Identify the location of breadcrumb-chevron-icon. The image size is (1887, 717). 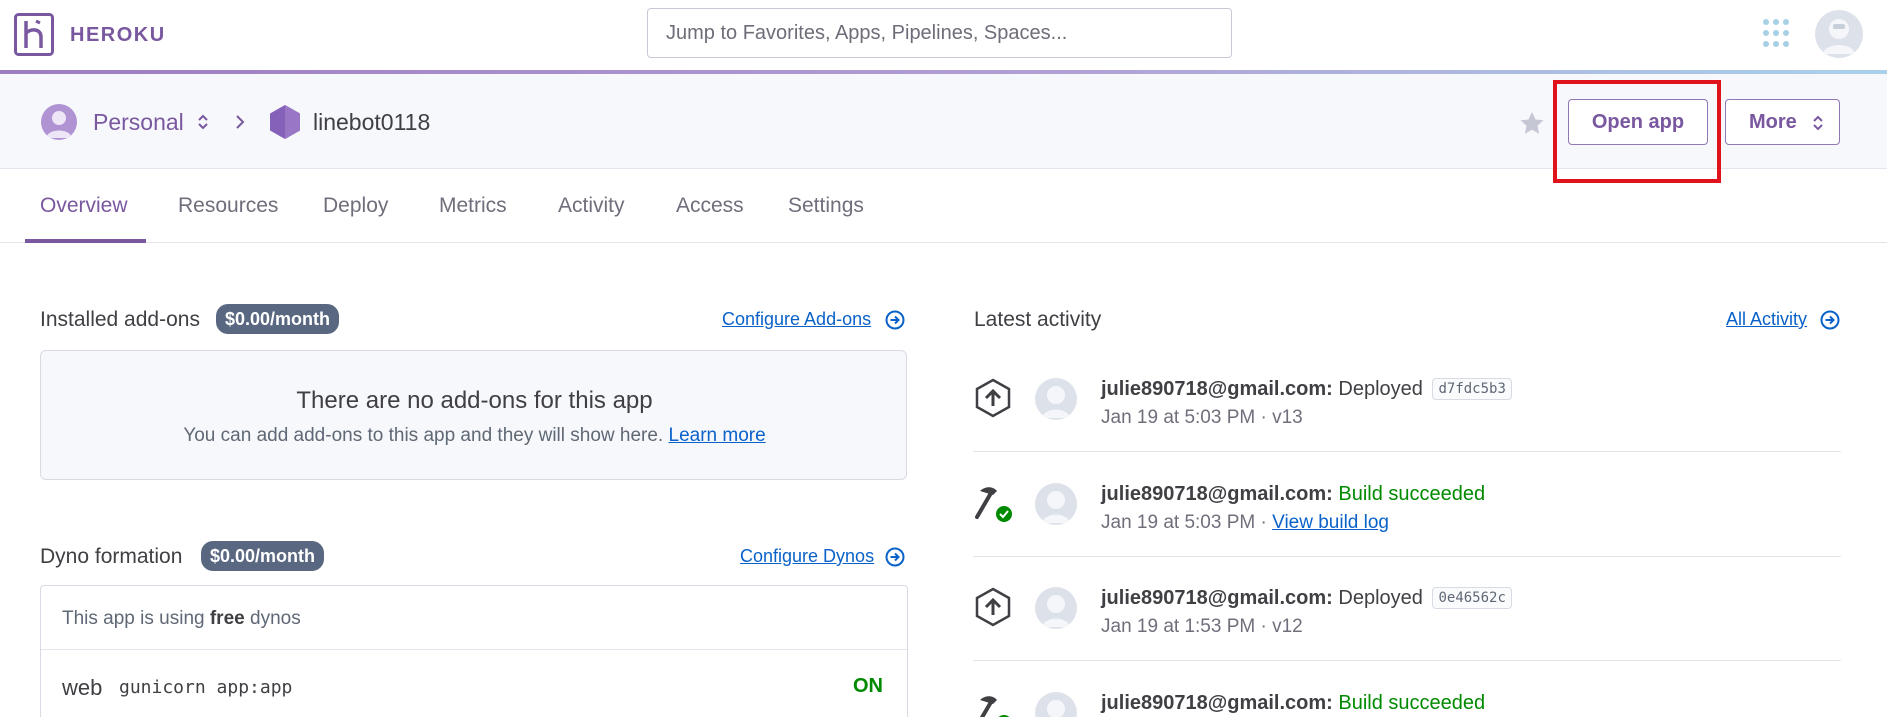
(240, 122).